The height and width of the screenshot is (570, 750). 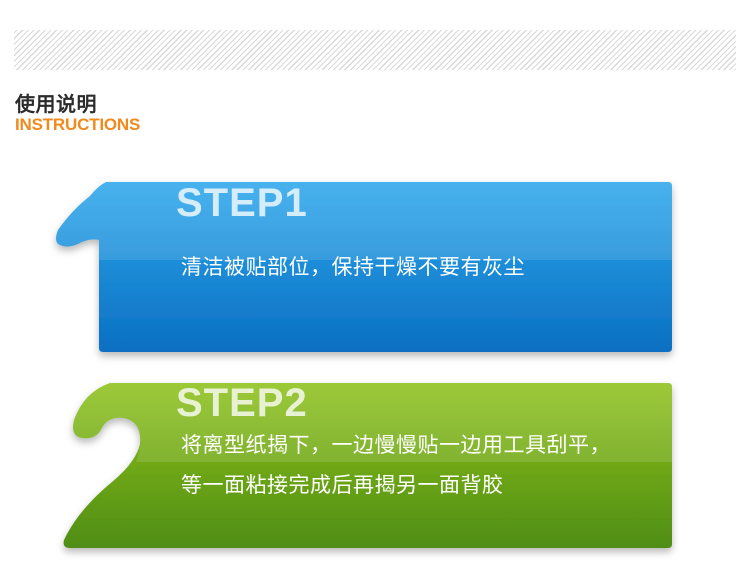 What do you see at coordinates (342, 485) in the screenshot?
I see `step-2-text-line-2: 等一面粘接完成后再揭另一面背胶` at bounding box center [342, 485].